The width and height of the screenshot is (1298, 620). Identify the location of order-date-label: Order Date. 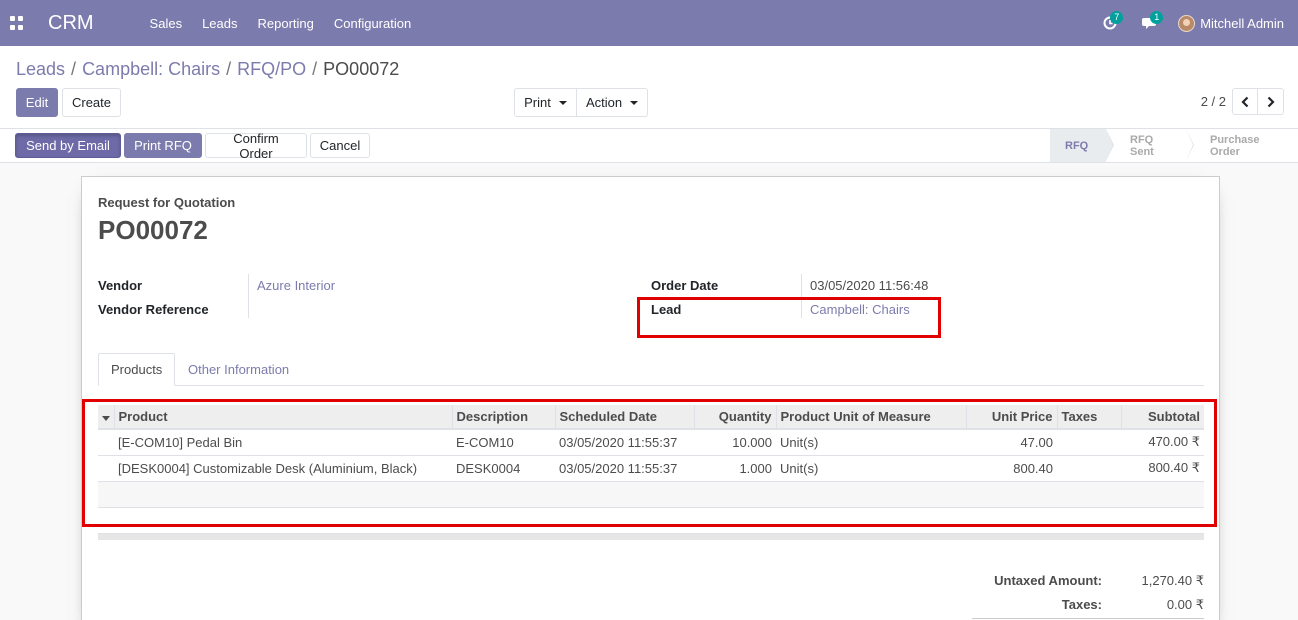
(685, 285).